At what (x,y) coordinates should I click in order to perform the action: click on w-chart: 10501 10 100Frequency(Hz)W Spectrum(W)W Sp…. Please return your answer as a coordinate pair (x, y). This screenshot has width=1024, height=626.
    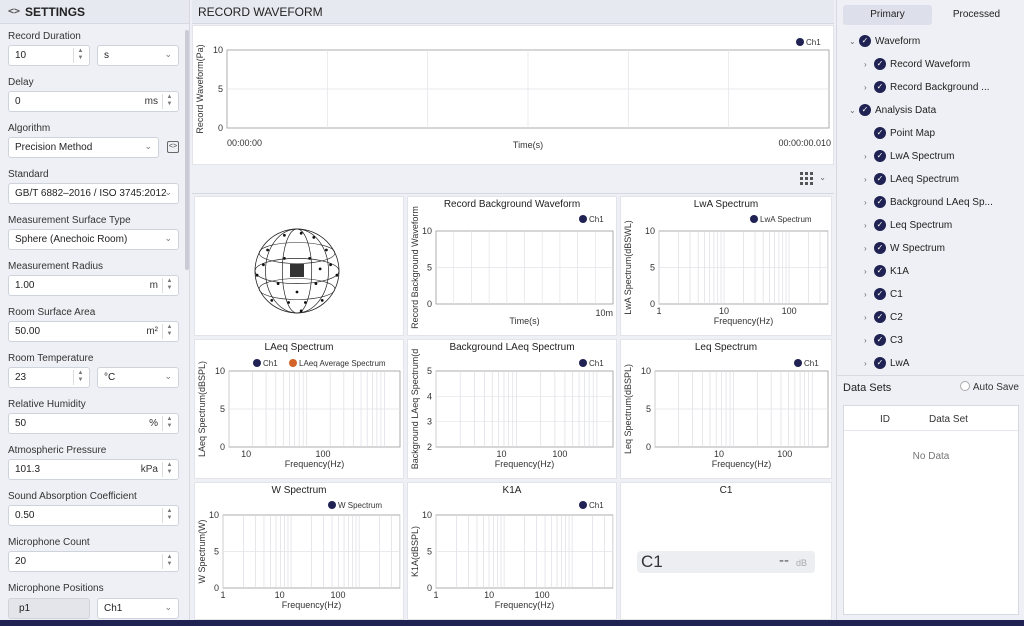
    Looking at the image, I should click on (299, 551).